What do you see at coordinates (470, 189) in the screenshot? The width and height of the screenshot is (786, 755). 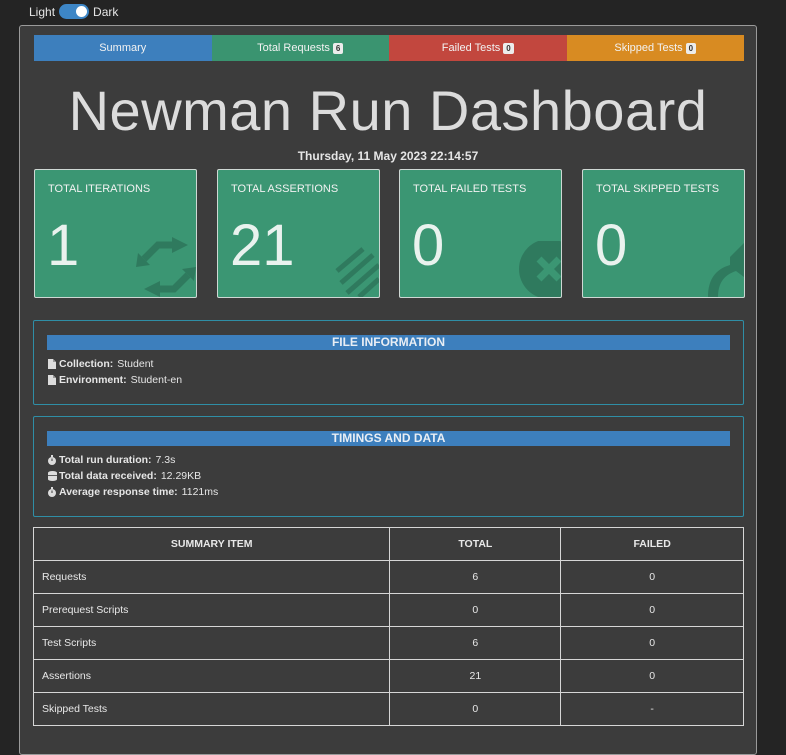 I see `card-label: TOTAL FAILED TESTS` at bounding box center [470, 189].